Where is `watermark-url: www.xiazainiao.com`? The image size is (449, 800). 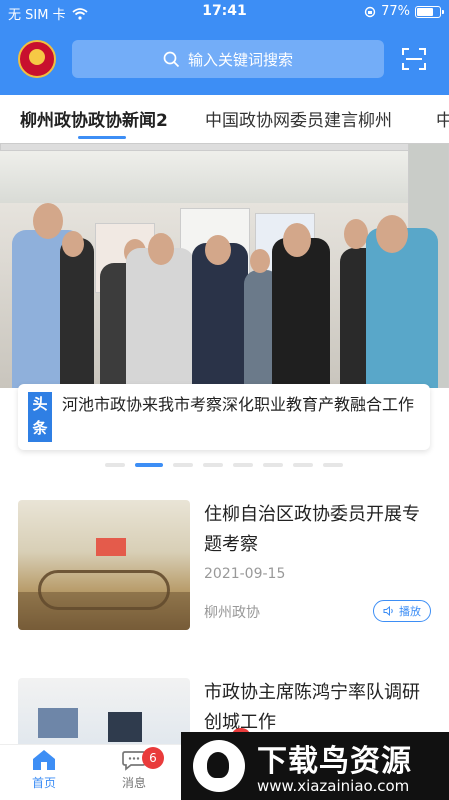
watermark-url: www.xiazainiao.com is located at coordinates (333, 786).